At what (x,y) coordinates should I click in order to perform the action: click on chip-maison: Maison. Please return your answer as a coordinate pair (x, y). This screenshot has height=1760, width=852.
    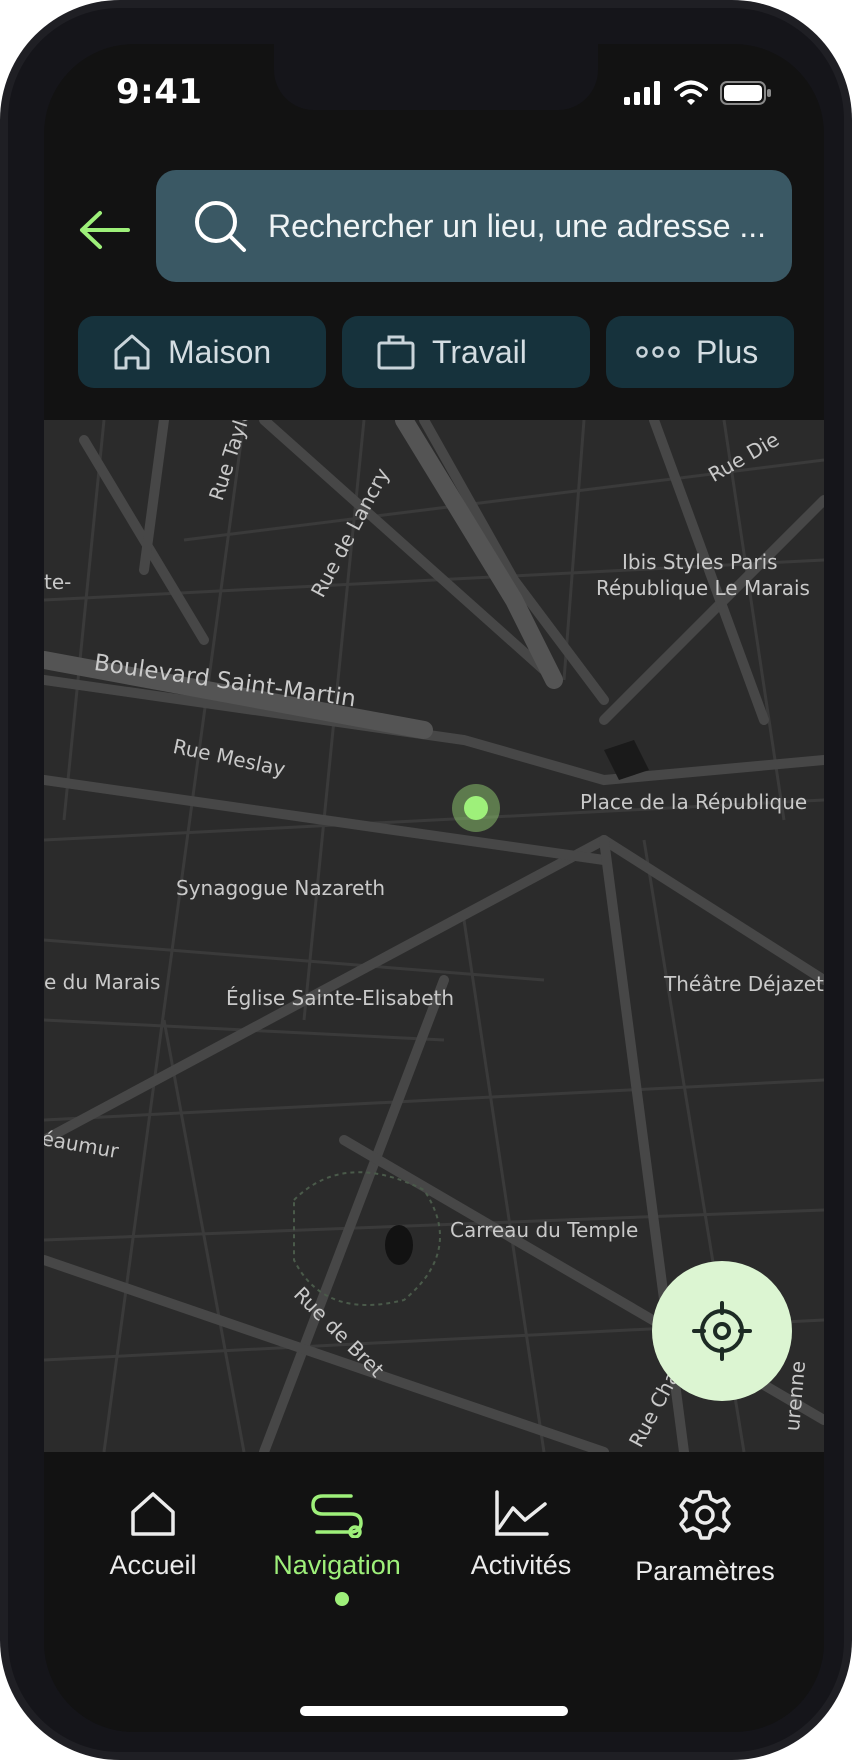
    Looking at the image, I should click on (202, 352).